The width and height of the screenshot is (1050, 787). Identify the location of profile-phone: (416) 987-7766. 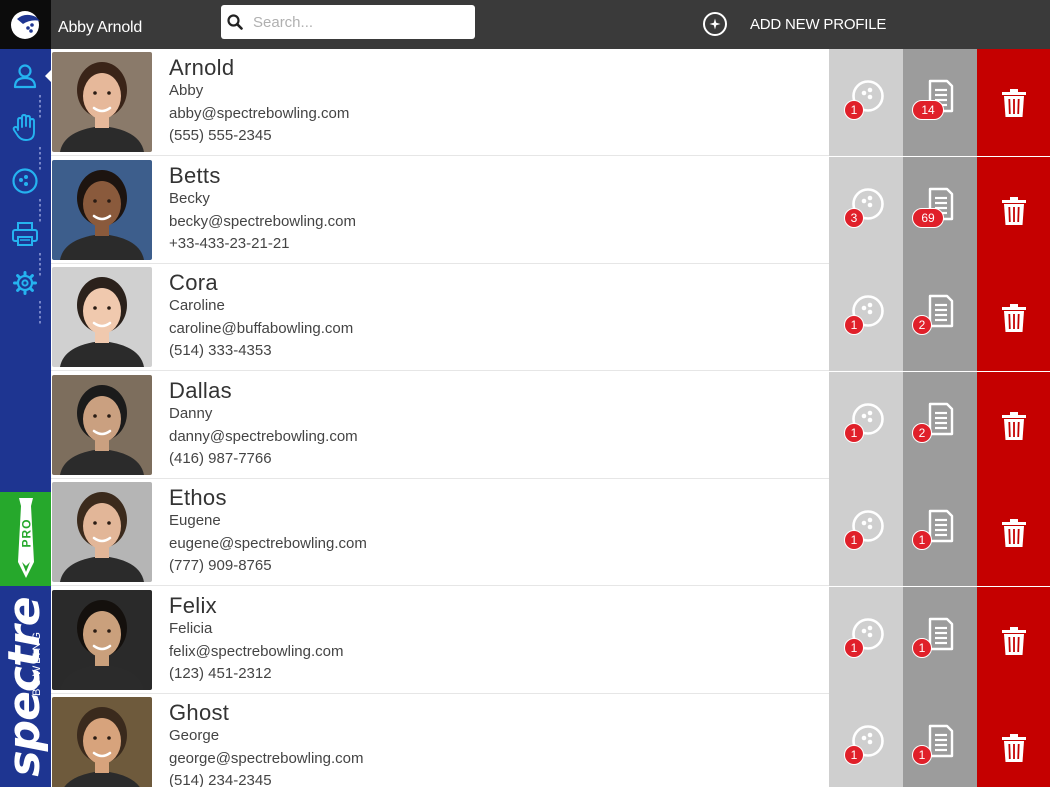
(220, 458).